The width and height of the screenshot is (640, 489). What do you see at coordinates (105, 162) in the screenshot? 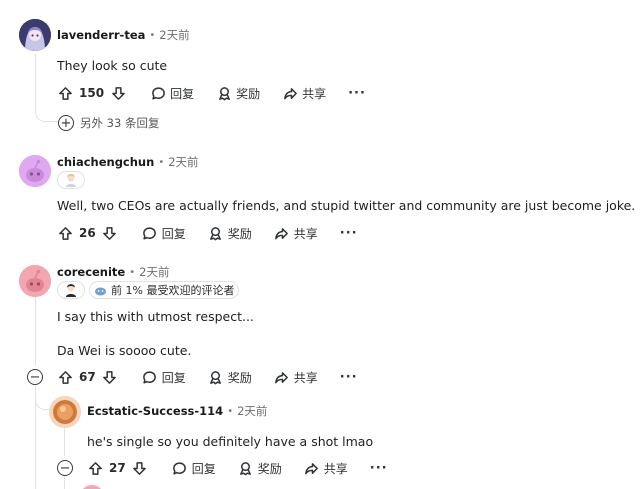
I see `username: chiachengchun` at bounding box center [105, 162].